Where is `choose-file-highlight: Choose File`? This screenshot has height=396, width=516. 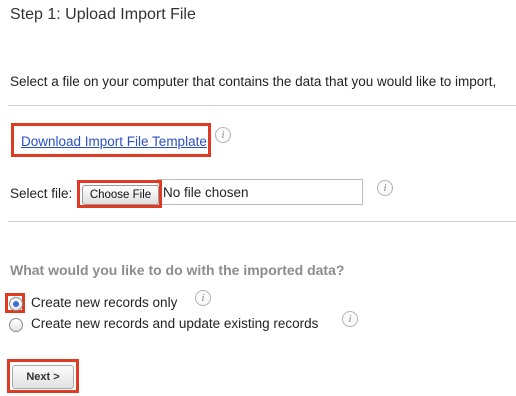
choose-file-highlight: Choose File is located at coordinates (119, 194).